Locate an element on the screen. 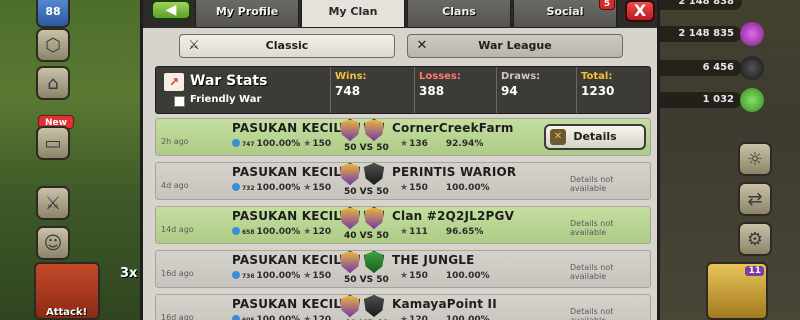 The width and height of the screenshot is (800, 320). war-time-ago: 16d ago is located at coordinates (177, 273).